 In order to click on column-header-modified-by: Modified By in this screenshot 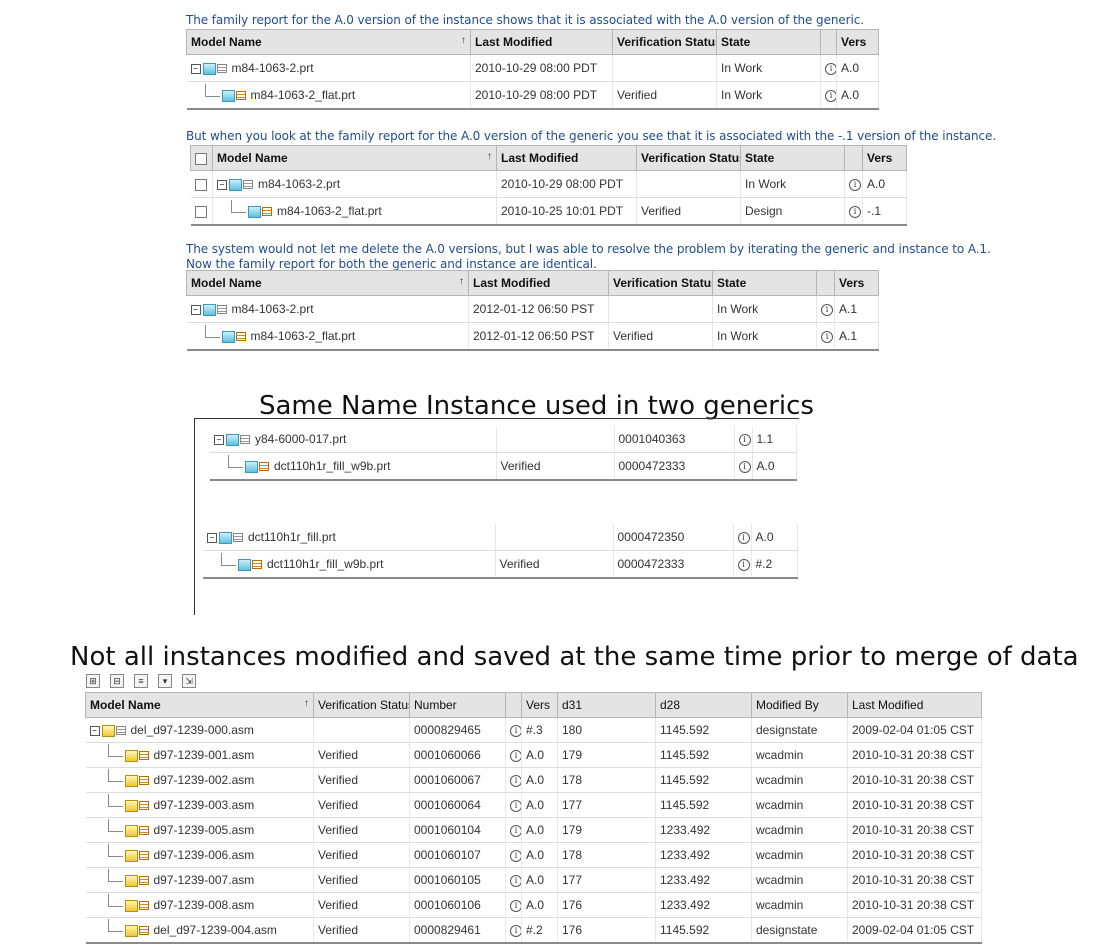, I will do `click(799, 705)`.